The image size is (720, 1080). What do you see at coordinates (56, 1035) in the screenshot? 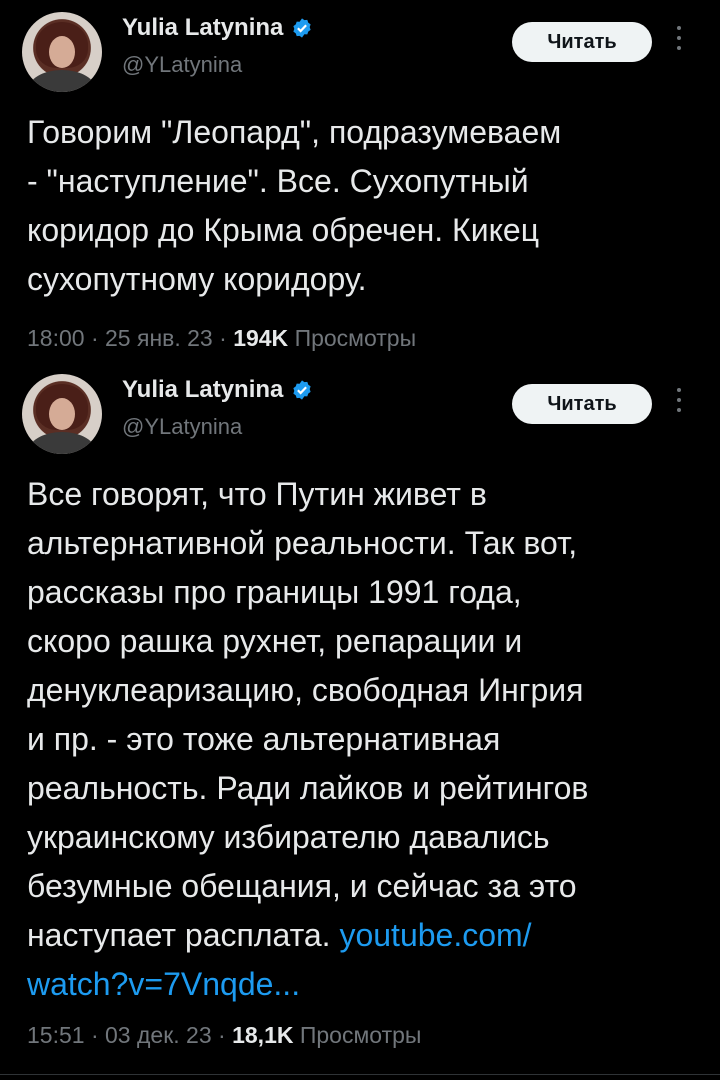
I see `tweet-time: 15:51` at bounding box center [56, 1035].